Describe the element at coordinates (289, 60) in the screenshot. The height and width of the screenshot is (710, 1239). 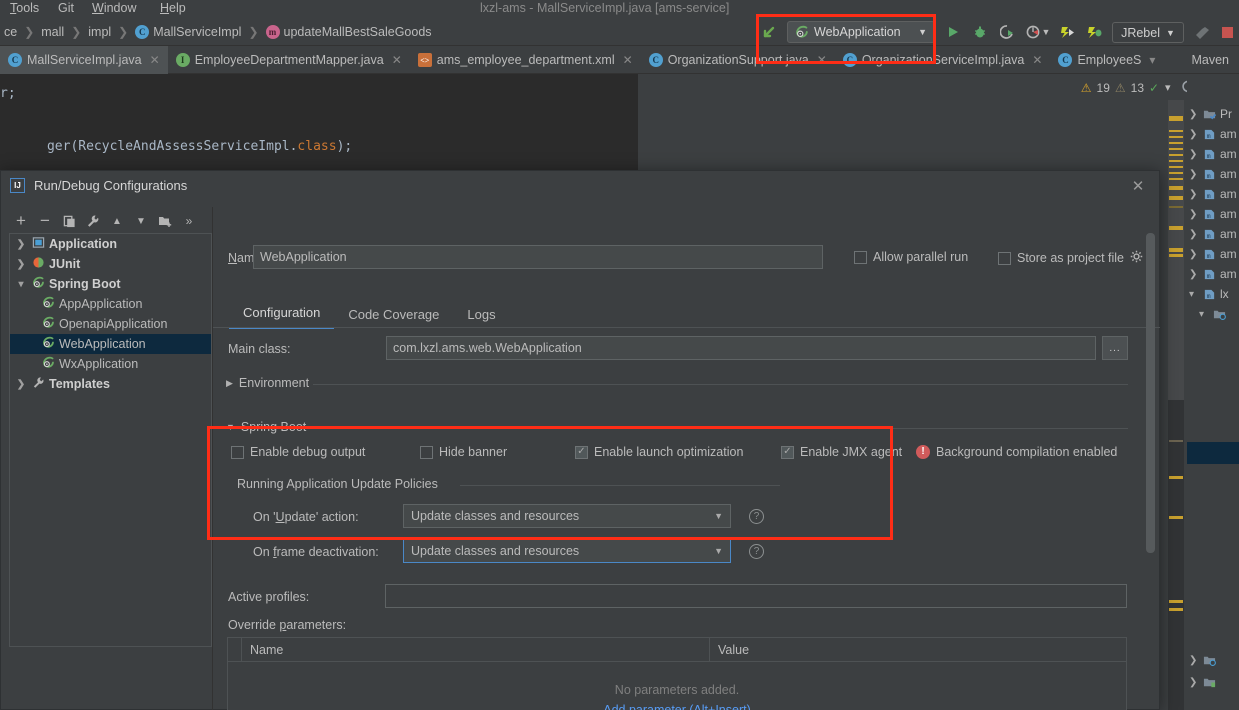
I see `editor-tab-EmployeeDepartmentMapper: I EmployeeDepartmentMapper.java ✕` at that location.